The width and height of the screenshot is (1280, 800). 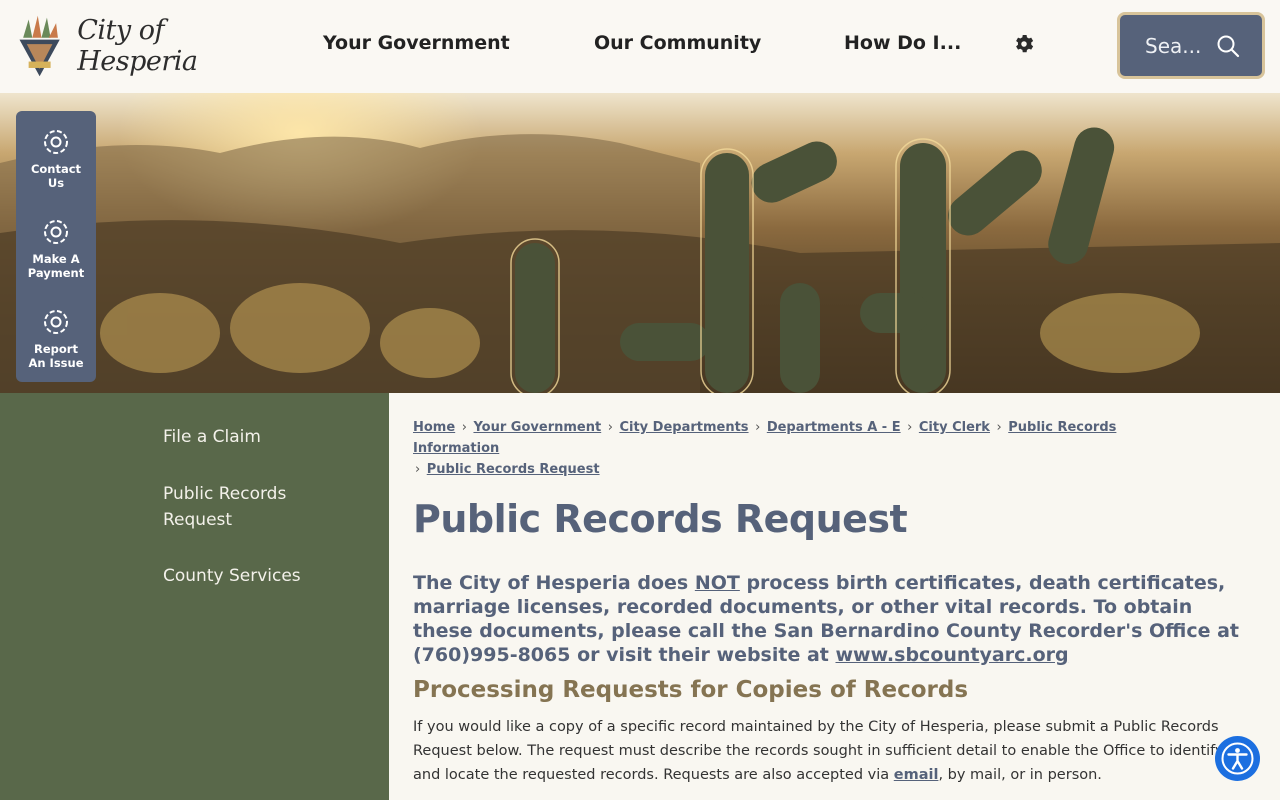 I want to click on body-text: , by mail, or in person., so click(x=1020, y=775).